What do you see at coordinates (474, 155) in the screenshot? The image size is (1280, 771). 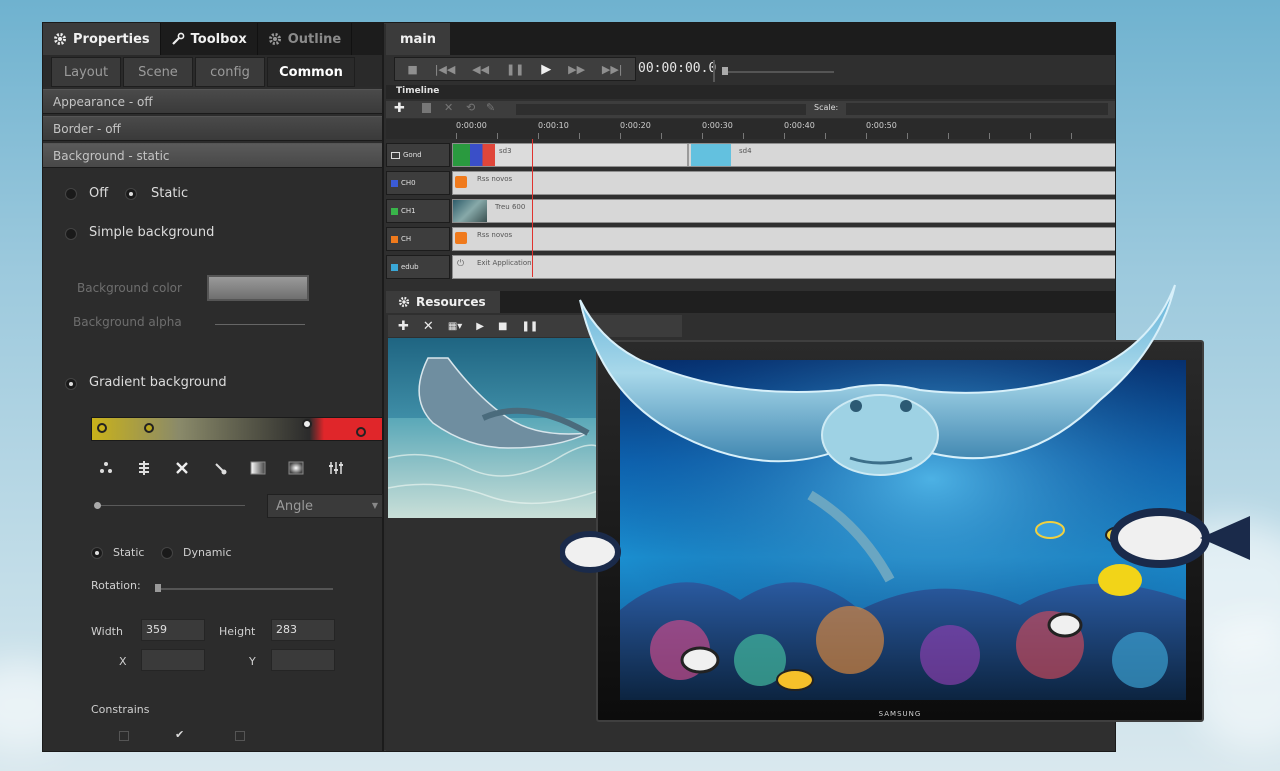 I see `clip-thumbnail` at bounding box center [474, 155].